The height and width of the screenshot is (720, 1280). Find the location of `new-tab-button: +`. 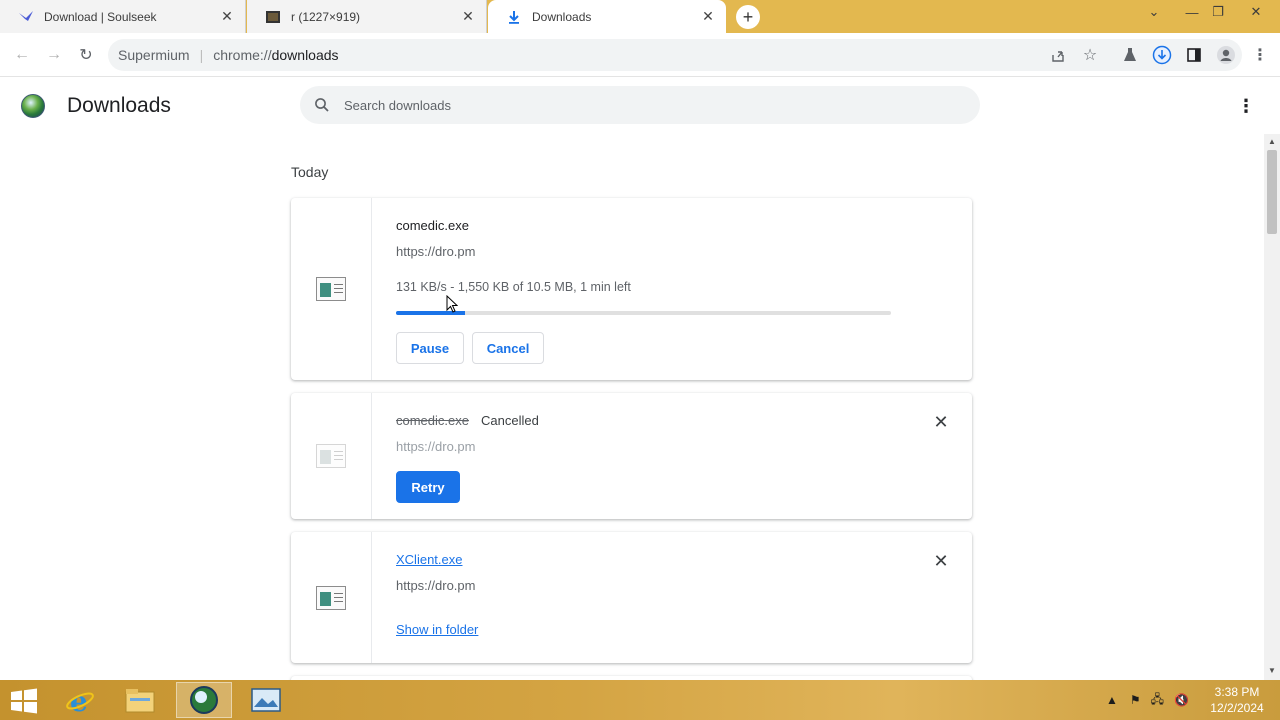

new-tab-button: + is located at coordinates (748, 17).